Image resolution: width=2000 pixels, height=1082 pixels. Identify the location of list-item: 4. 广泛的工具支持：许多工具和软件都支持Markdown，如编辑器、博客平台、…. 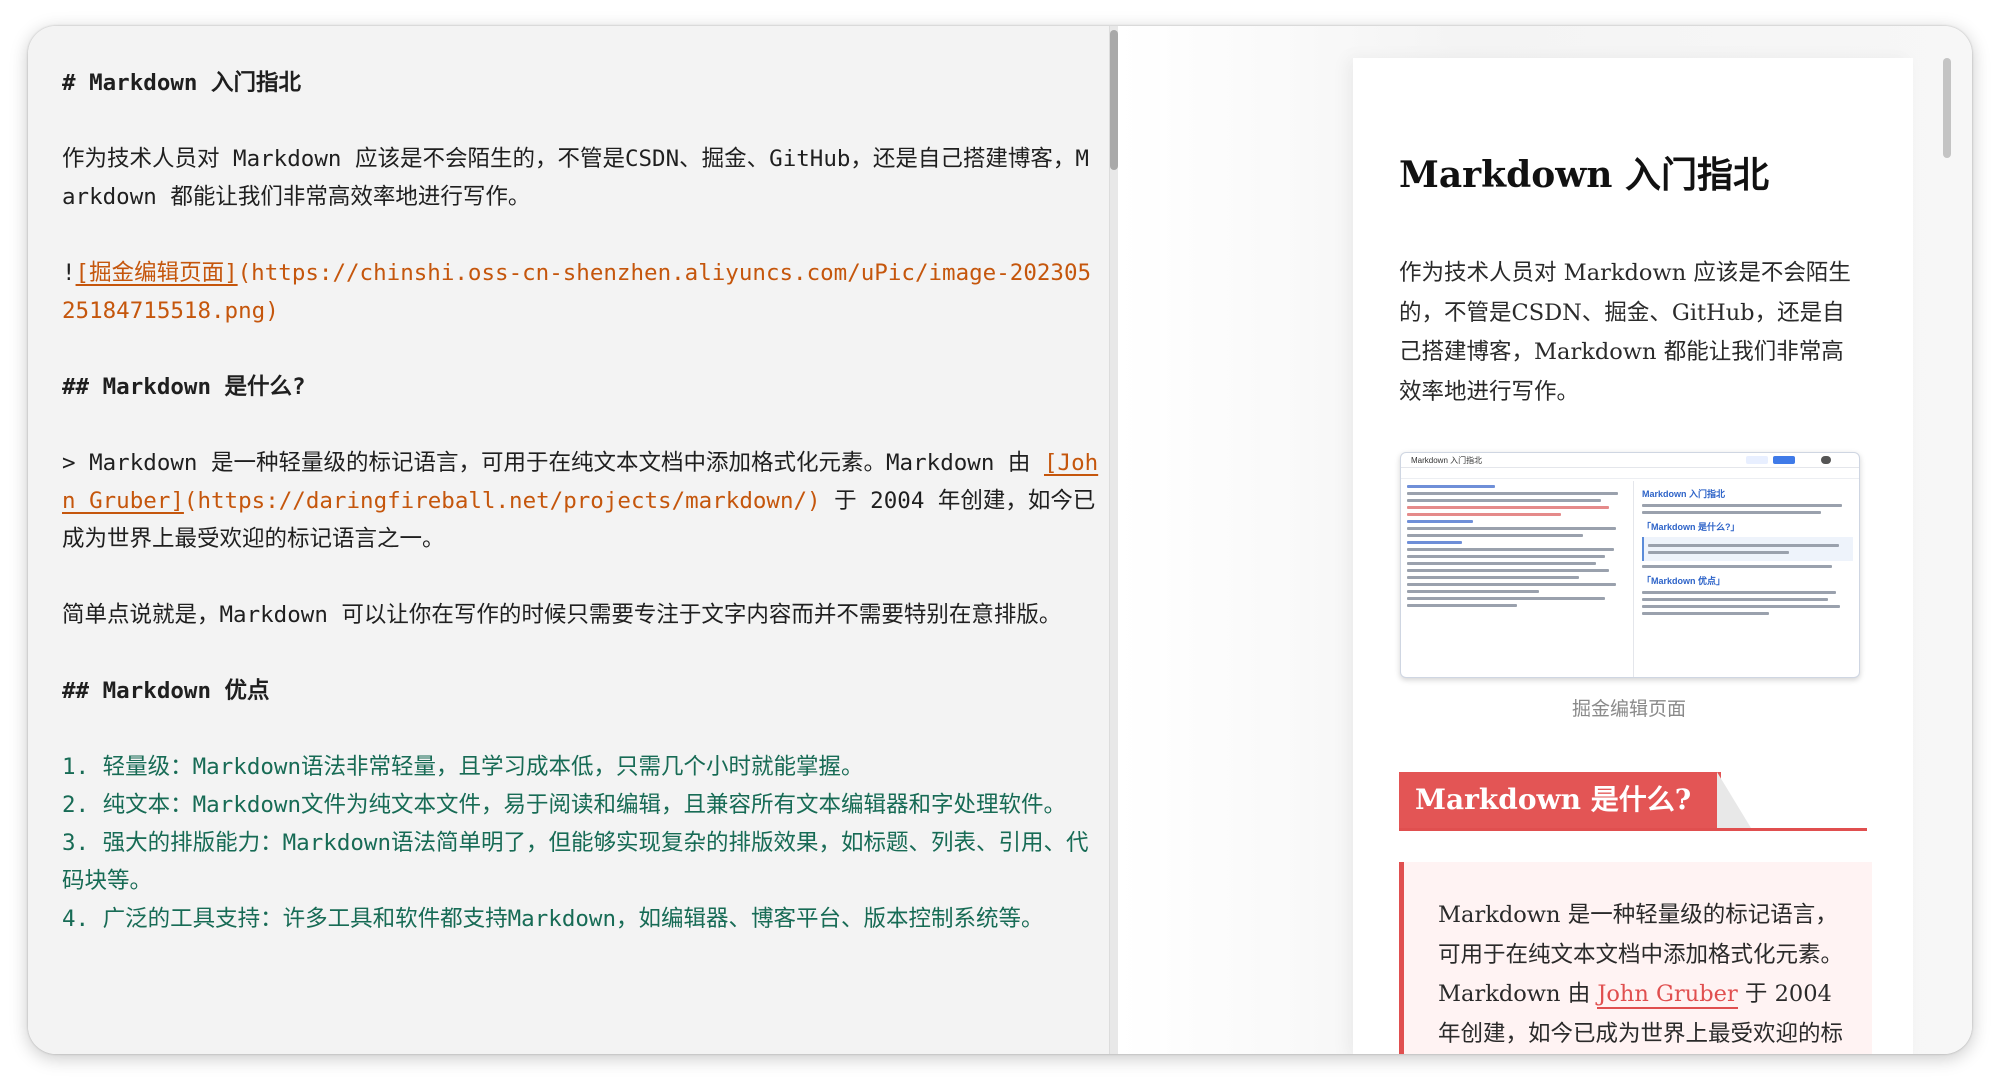
(553, 919).